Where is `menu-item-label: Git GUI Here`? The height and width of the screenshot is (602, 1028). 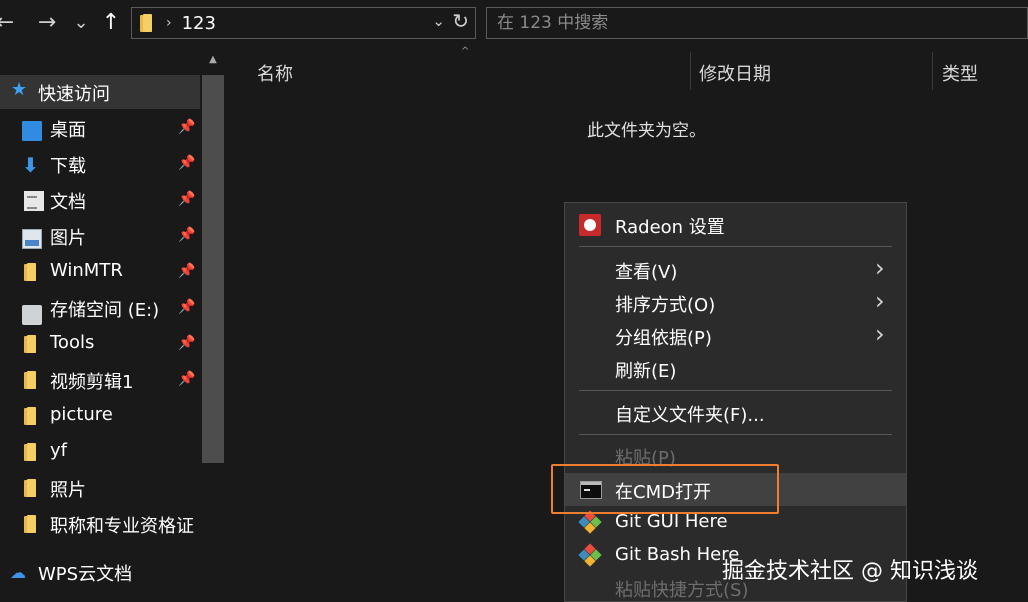 menu-item-label: Git GUI Here is located at coordinates (671, 521).